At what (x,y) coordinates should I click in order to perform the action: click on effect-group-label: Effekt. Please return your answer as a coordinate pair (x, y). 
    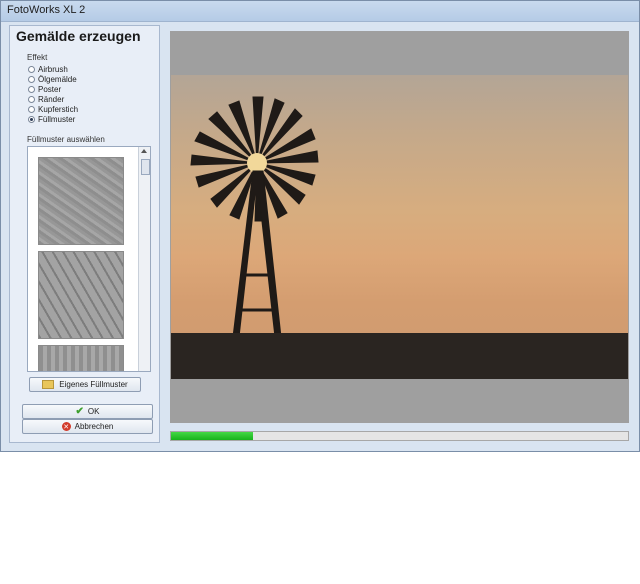
    Looking at the image, I should click on (37, 57).